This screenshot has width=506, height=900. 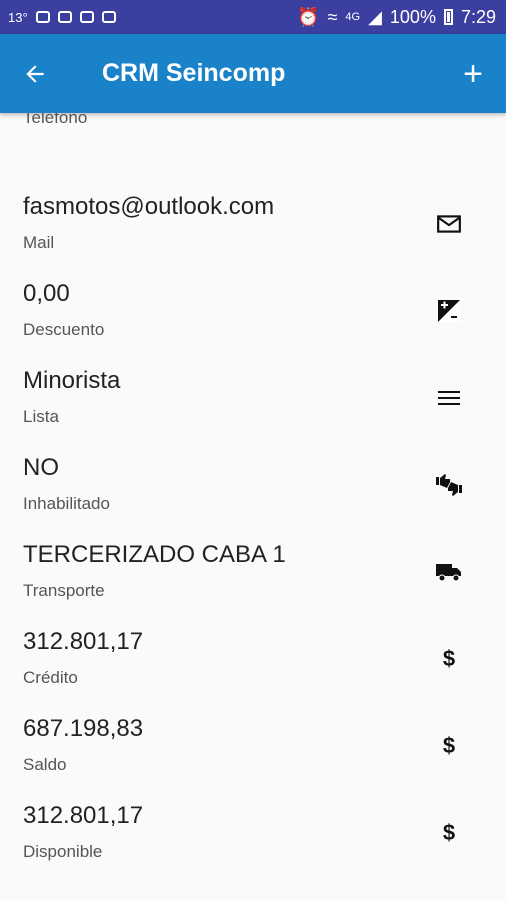 What do you see at coordinates (253, 671) in the screenshot?
I see `field-credito: 312.801,17 Crédito $` at bounding box center [253, 671].